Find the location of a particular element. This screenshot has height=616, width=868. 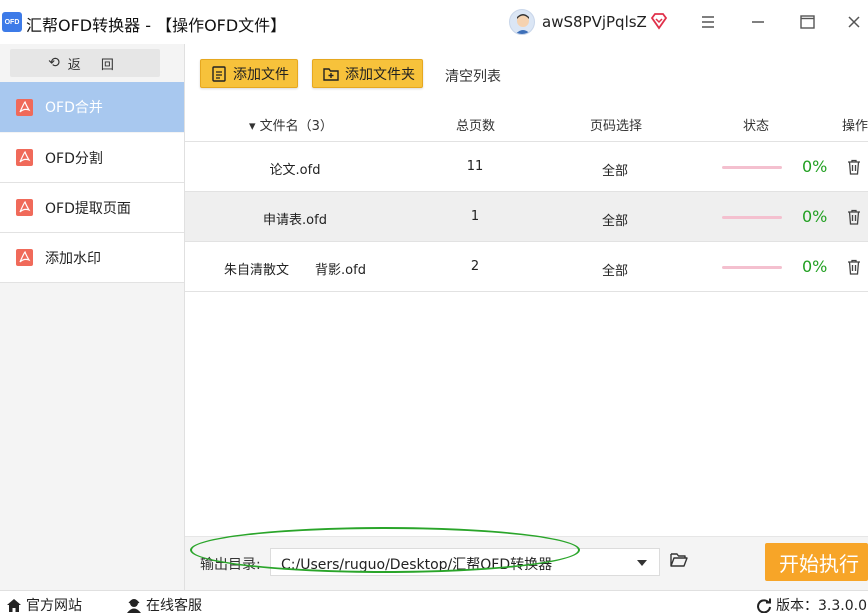

sidebar-item-ofd-extract: OFD提取页面 is located at coordinates (92, 208).